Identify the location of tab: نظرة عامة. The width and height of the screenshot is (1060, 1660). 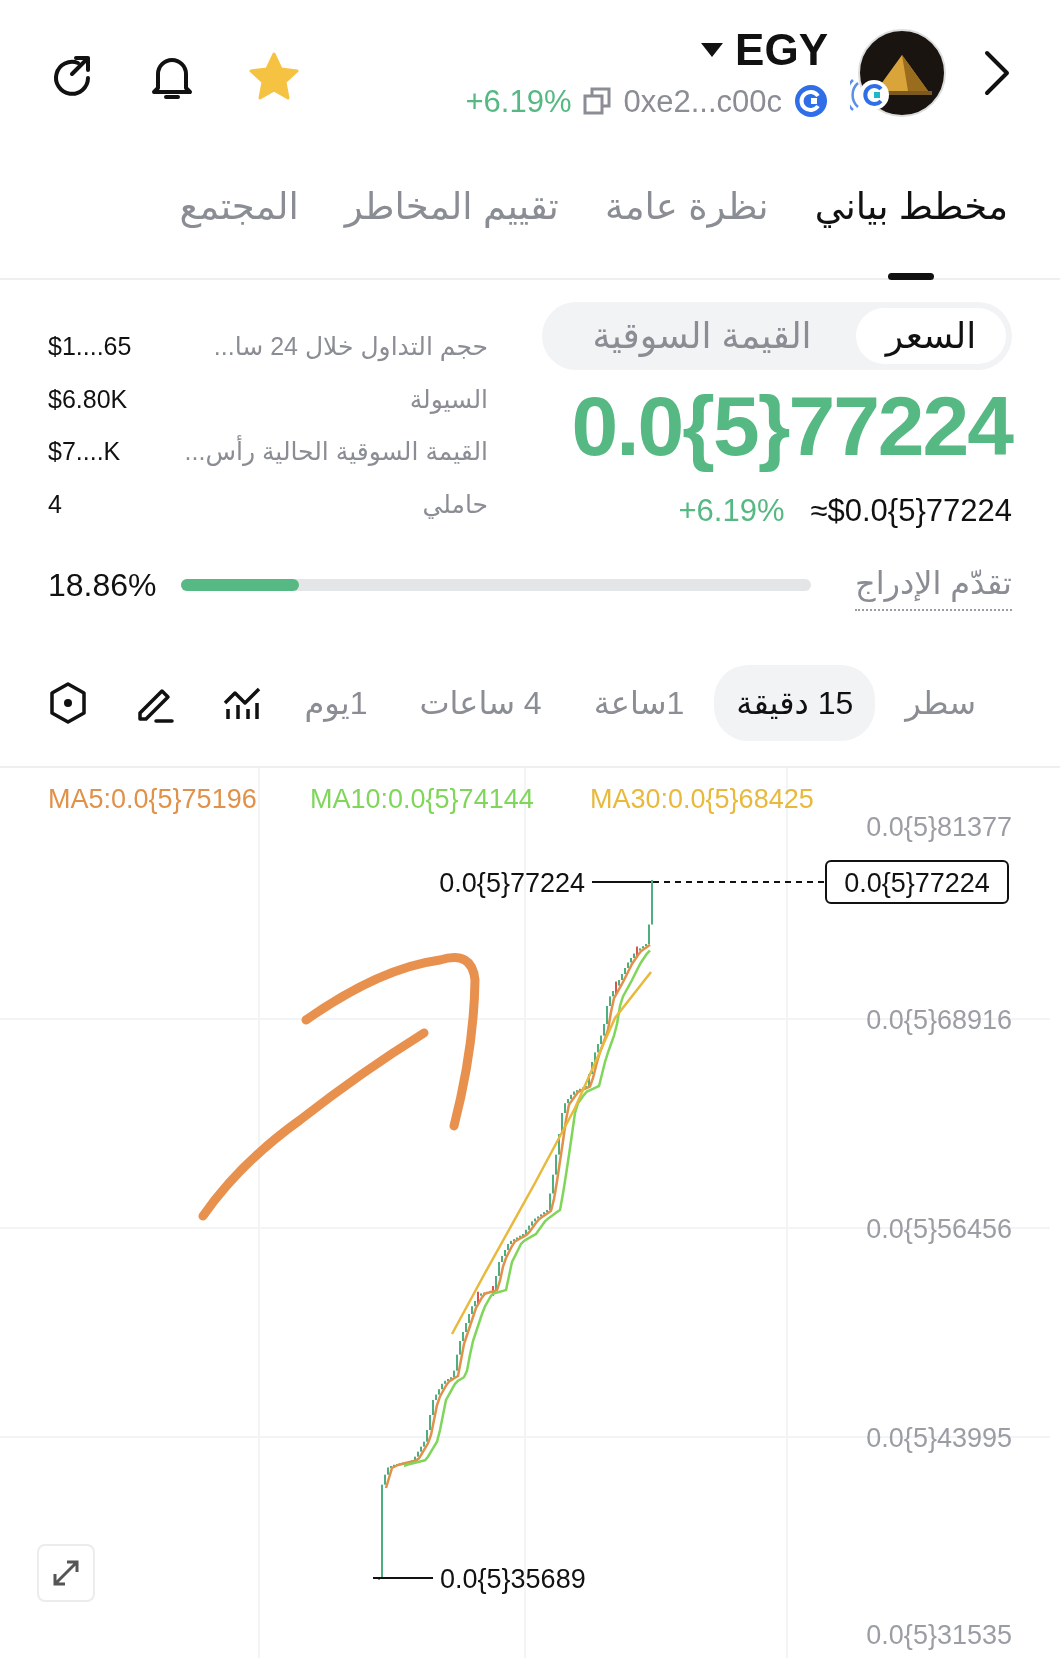
(686, 214).